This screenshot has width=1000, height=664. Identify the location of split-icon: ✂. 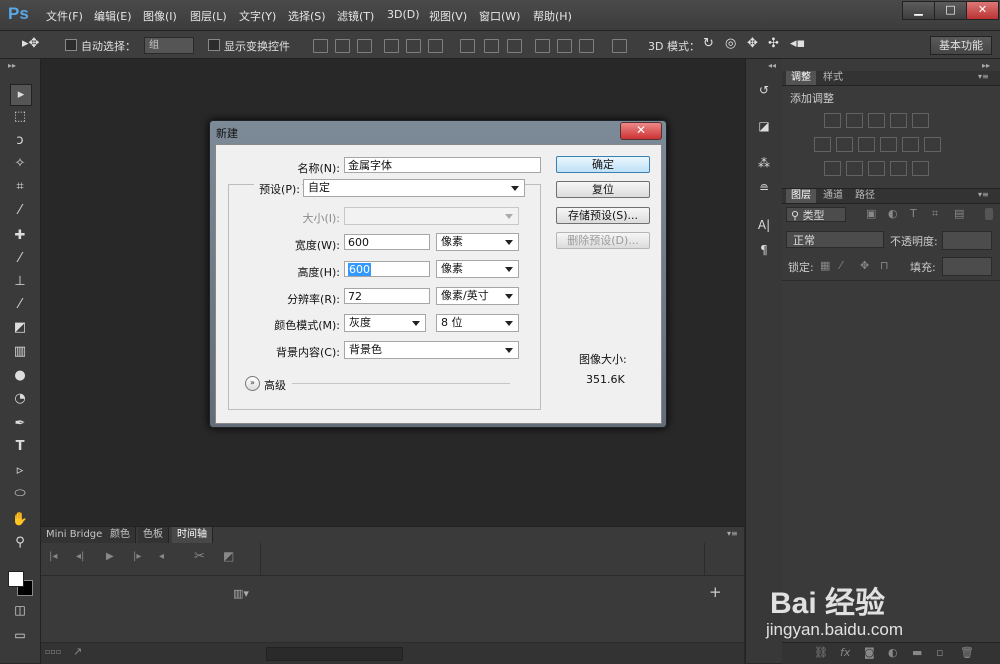
(199, 556).